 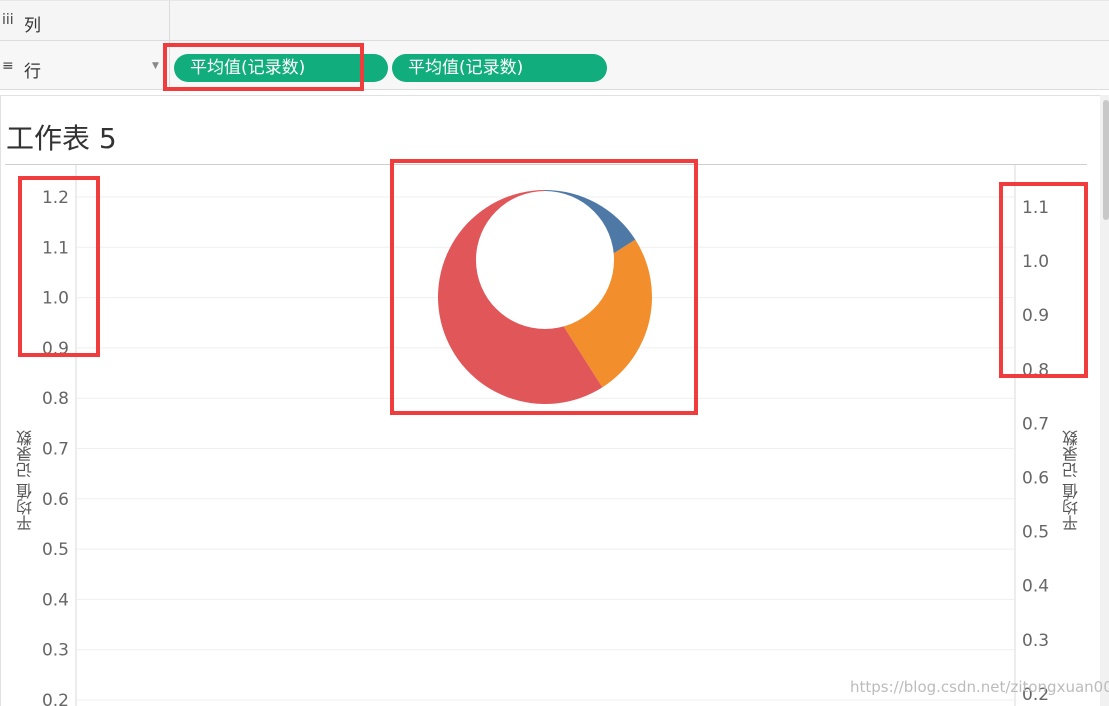 I want to click on left-tick-label: 0.2, so click(x=55, y=698).